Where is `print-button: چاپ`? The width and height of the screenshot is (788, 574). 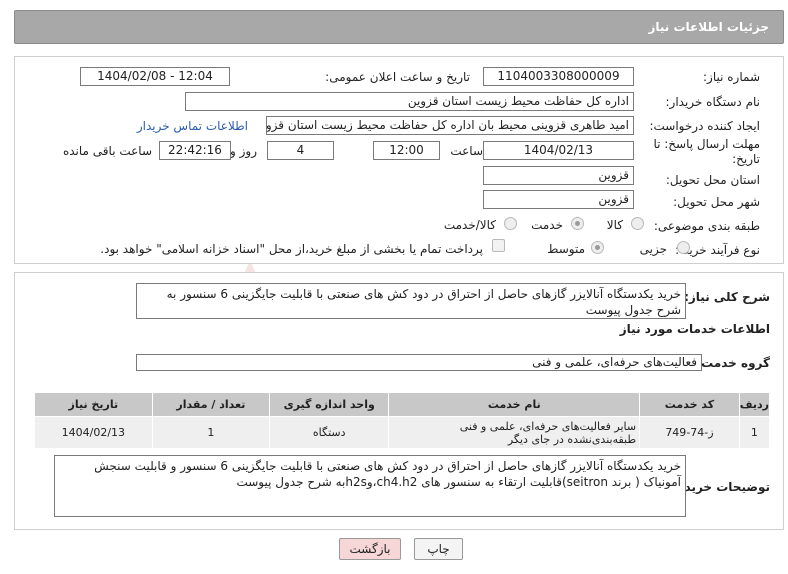
print-button: چاپ is located at coordinates (438, 549).